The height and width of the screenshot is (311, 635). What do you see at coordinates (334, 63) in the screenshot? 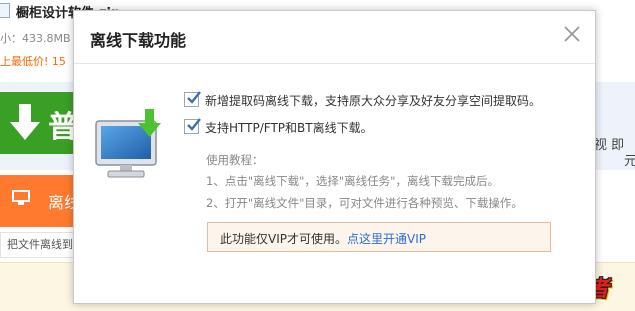
I see `dialog-divider` at bounding box center [334, 63].